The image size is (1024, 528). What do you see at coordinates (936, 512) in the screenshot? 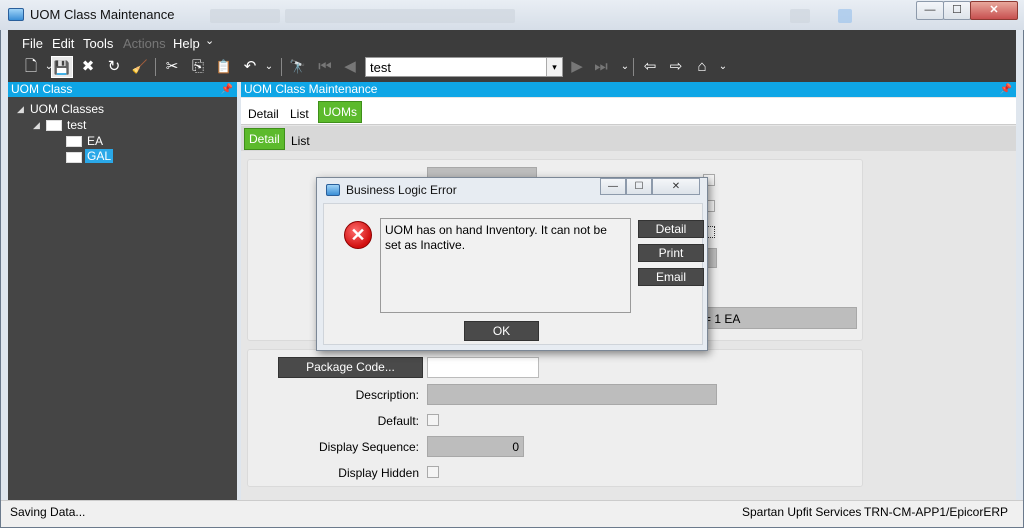
I see `status-server: TRN-CM-APP1/EpicorERP` at bounding box center [936, 512].